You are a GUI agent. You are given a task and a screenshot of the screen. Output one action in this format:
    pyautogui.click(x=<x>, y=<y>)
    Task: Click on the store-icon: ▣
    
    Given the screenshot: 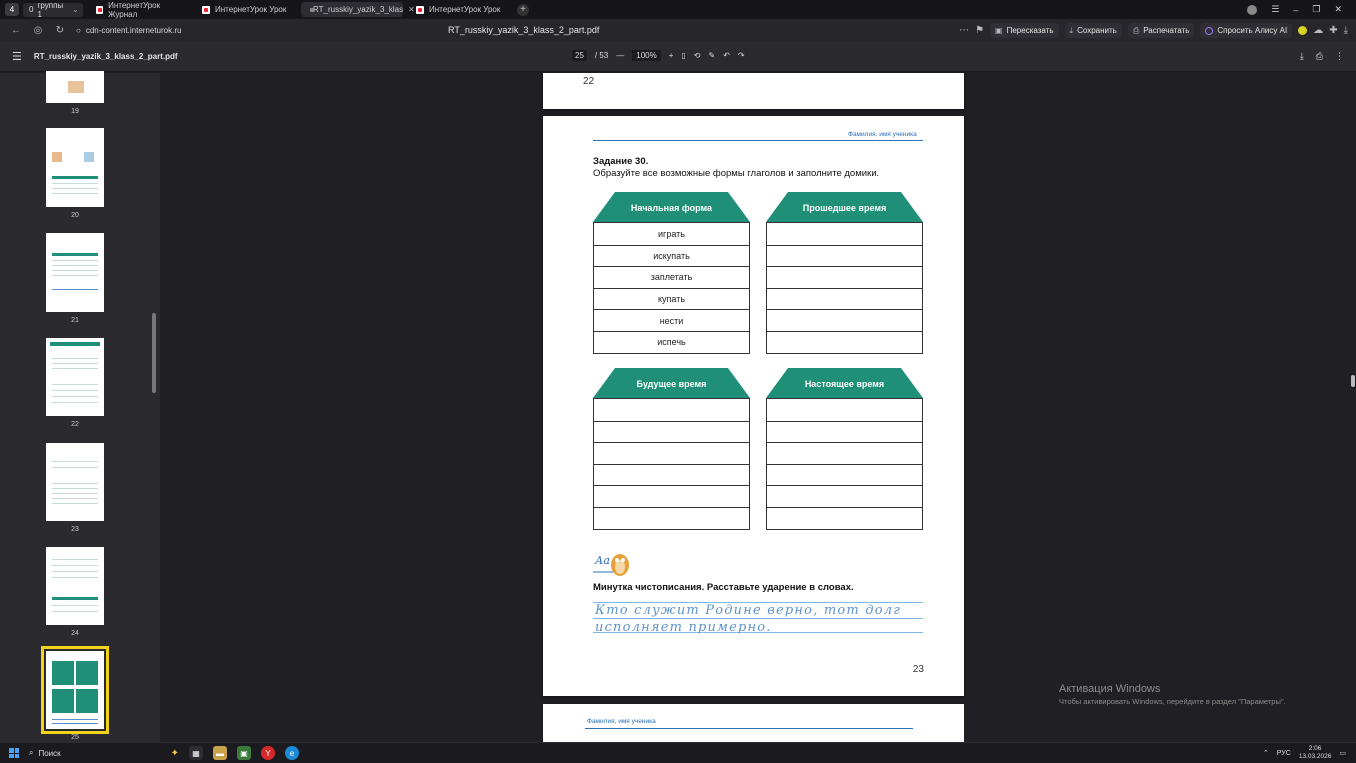 What is the action you would take?
    pyautogui.click(x=244, y=753)
    